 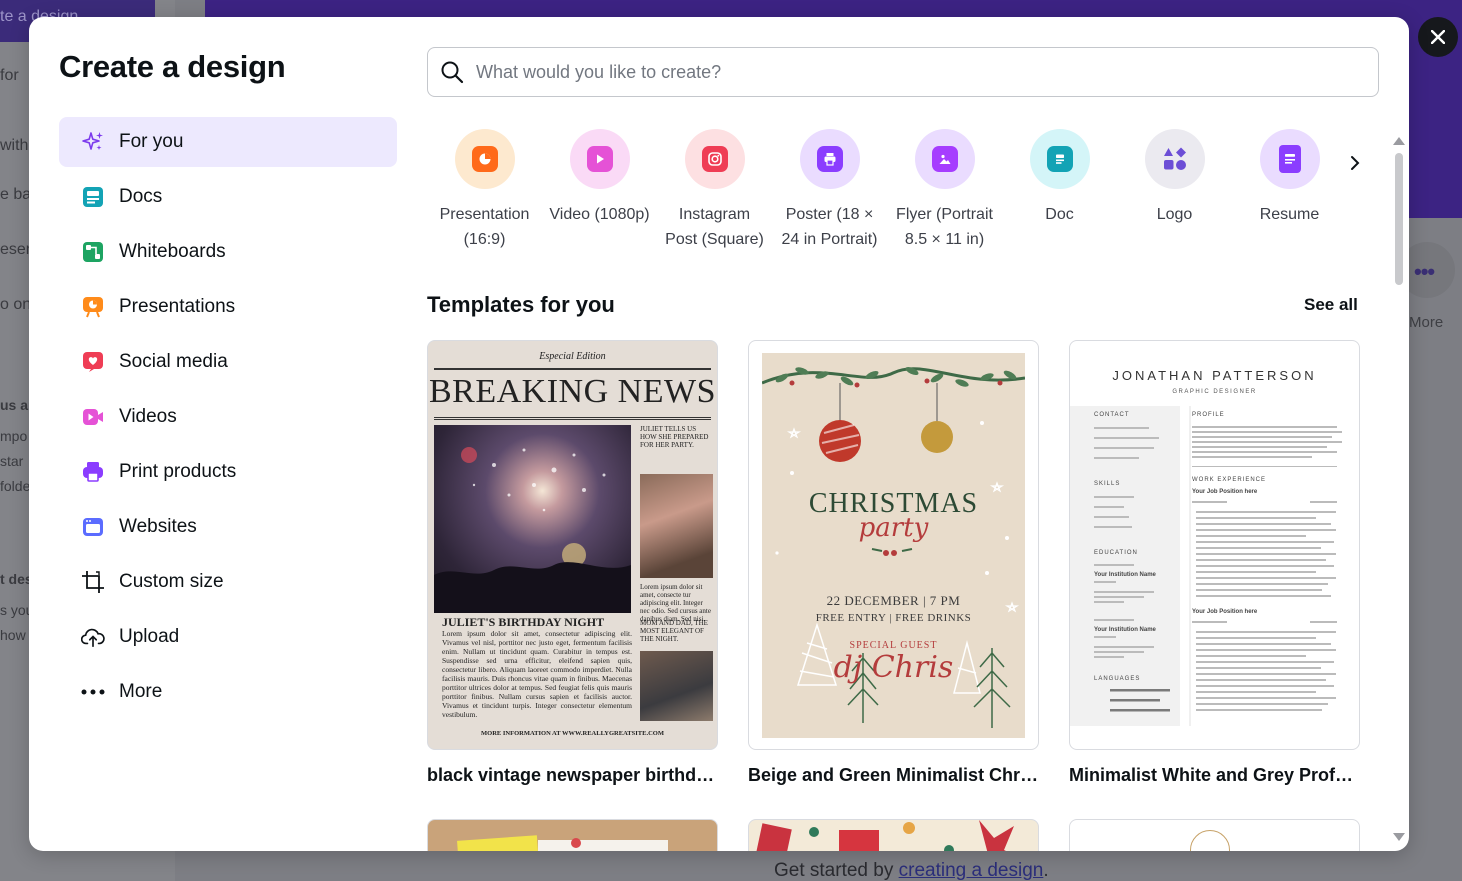 I want to click on sparkles-icon, so click(x=93, y=142).